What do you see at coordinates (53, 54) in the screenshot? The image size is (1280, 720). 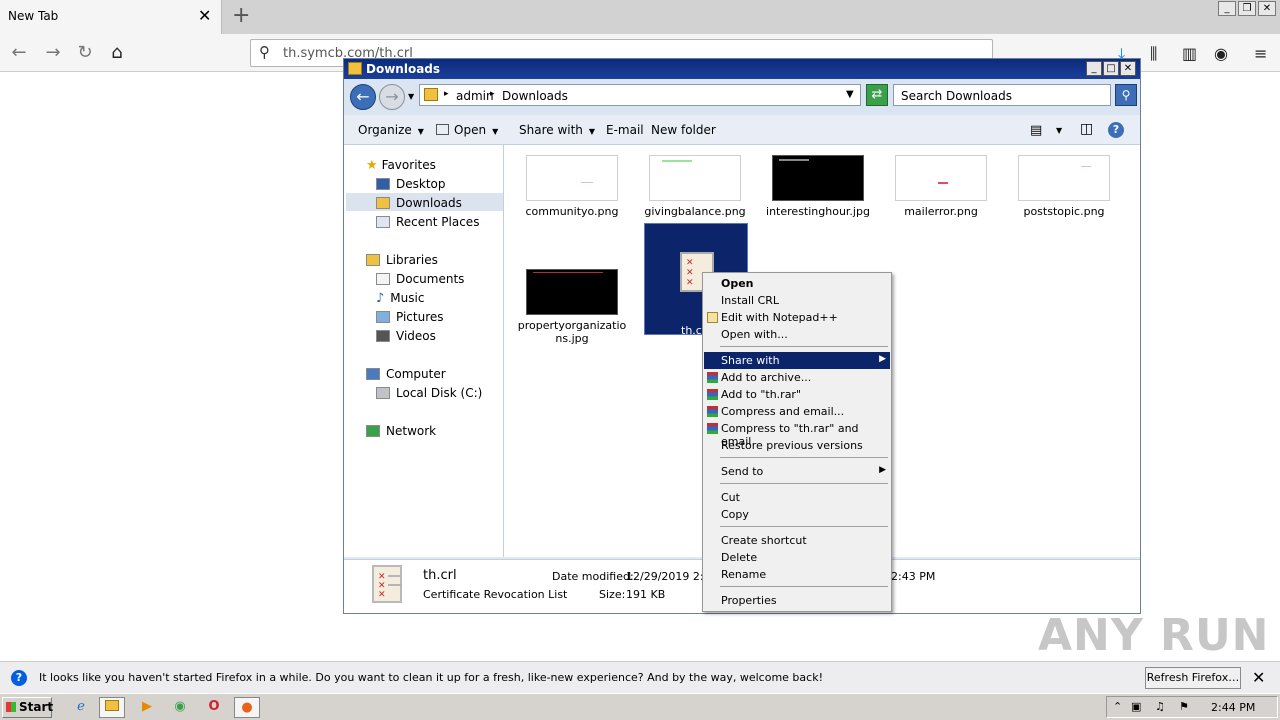 I see `forward-icon: →` at bounding box center [53, 54].